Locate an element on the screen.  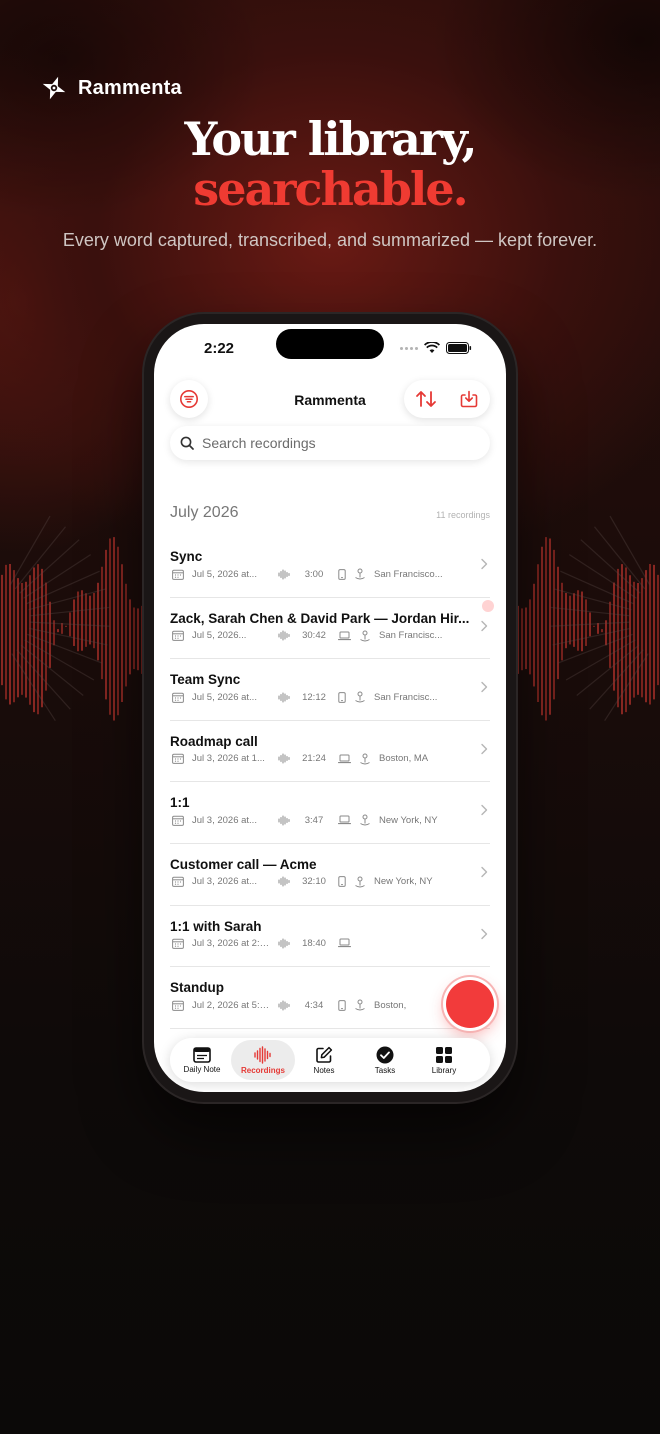
header-actions is located at coordinates (447, 399).